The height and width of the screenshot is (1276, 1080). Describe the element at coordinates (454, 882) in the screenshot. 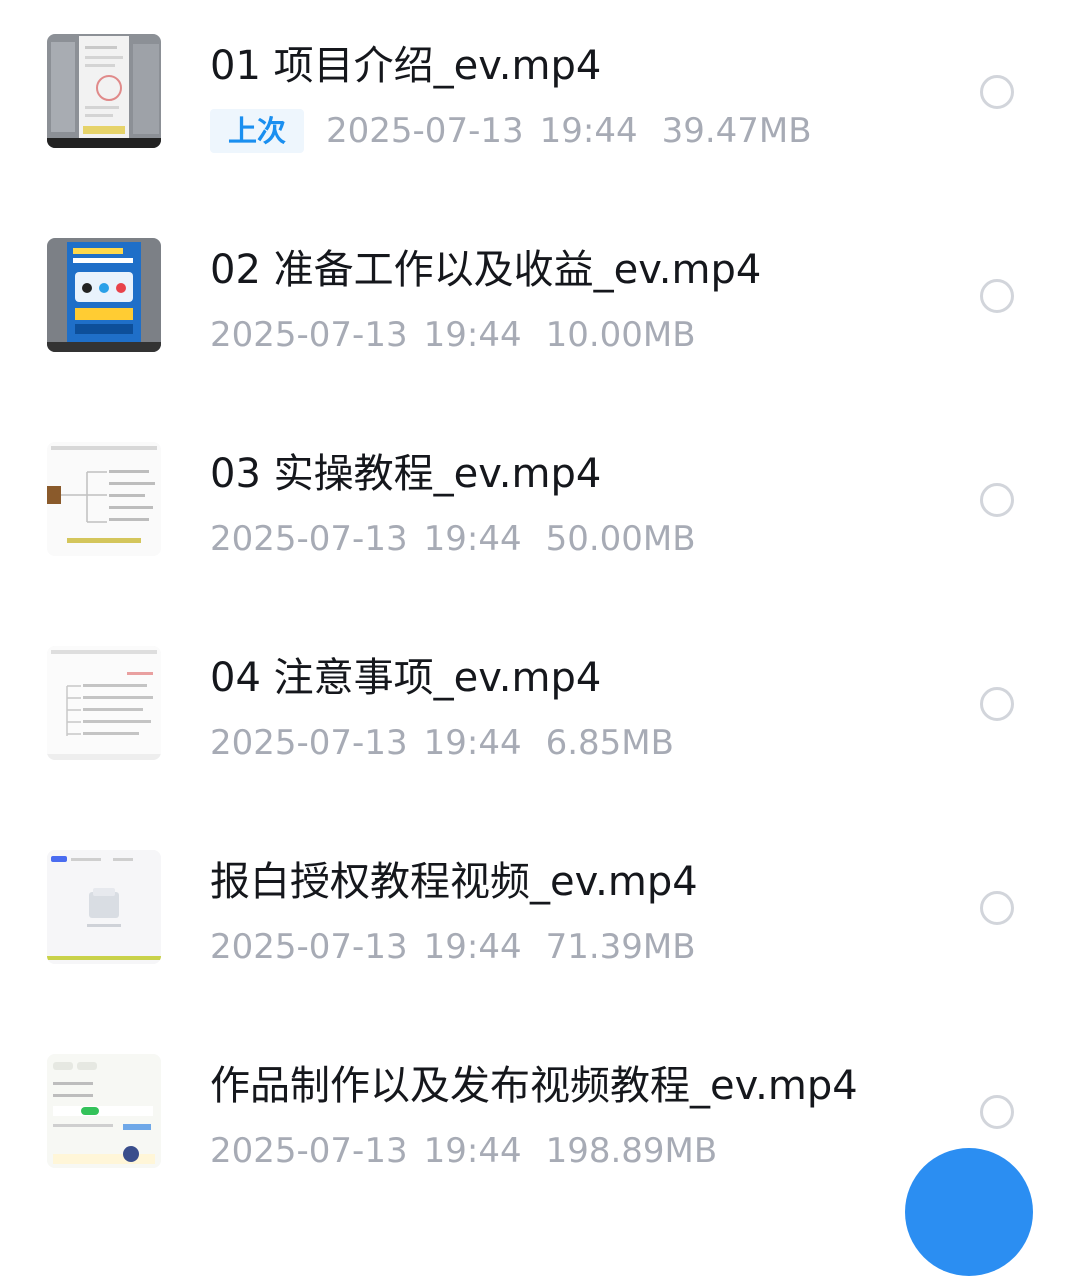

I see `file-name: 报白授权教程视频_ev.mp4` at that location.